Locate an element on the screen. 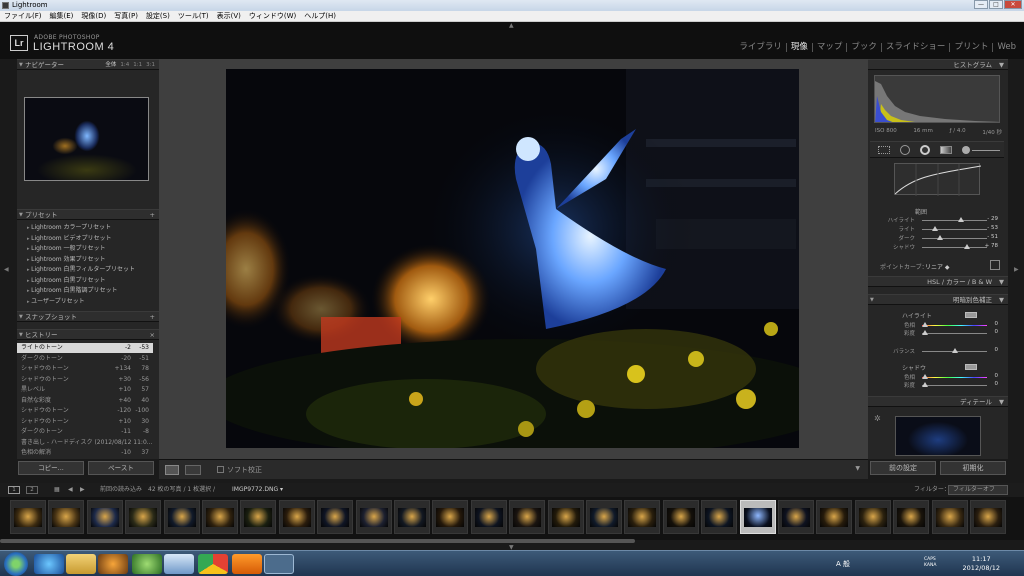  filter-select: フィルターオフ is located at coordinates (978, 490).